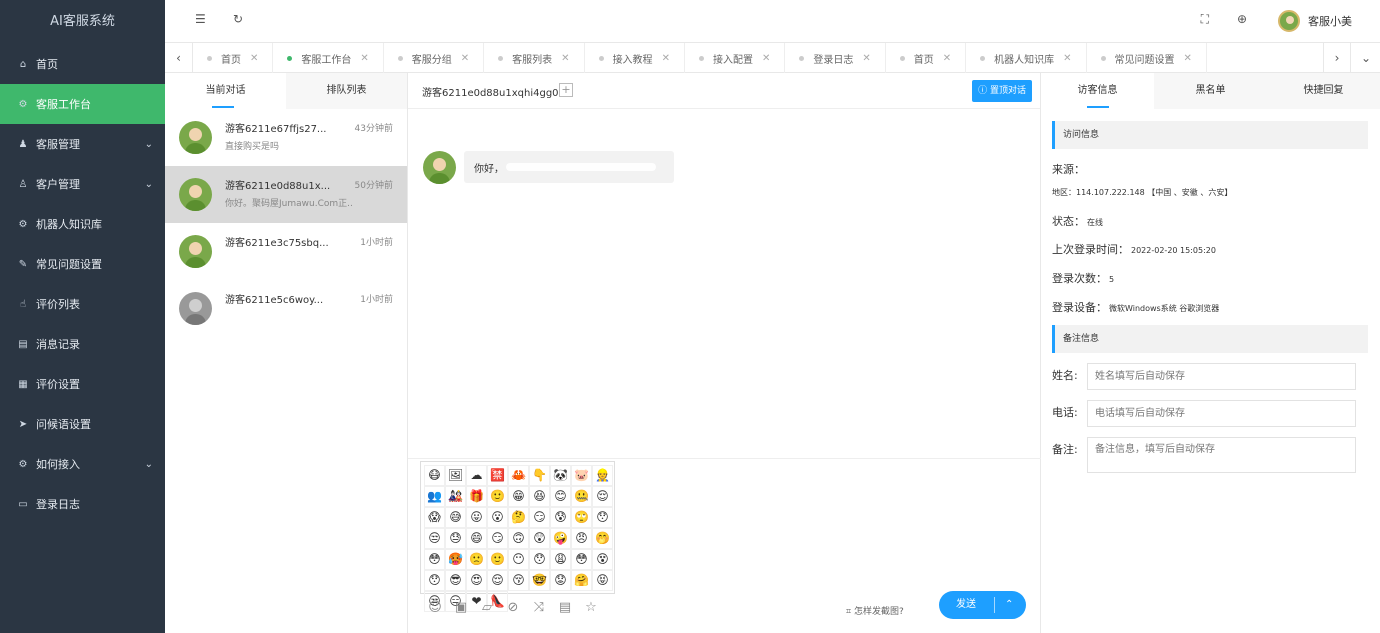 Image resolution: width=1380 pixels, height=633 pixels. What do you see at coordinates (602, 580) in the screenshot?
I see `emoji-item: 😝` at bounding box center [602, 580].